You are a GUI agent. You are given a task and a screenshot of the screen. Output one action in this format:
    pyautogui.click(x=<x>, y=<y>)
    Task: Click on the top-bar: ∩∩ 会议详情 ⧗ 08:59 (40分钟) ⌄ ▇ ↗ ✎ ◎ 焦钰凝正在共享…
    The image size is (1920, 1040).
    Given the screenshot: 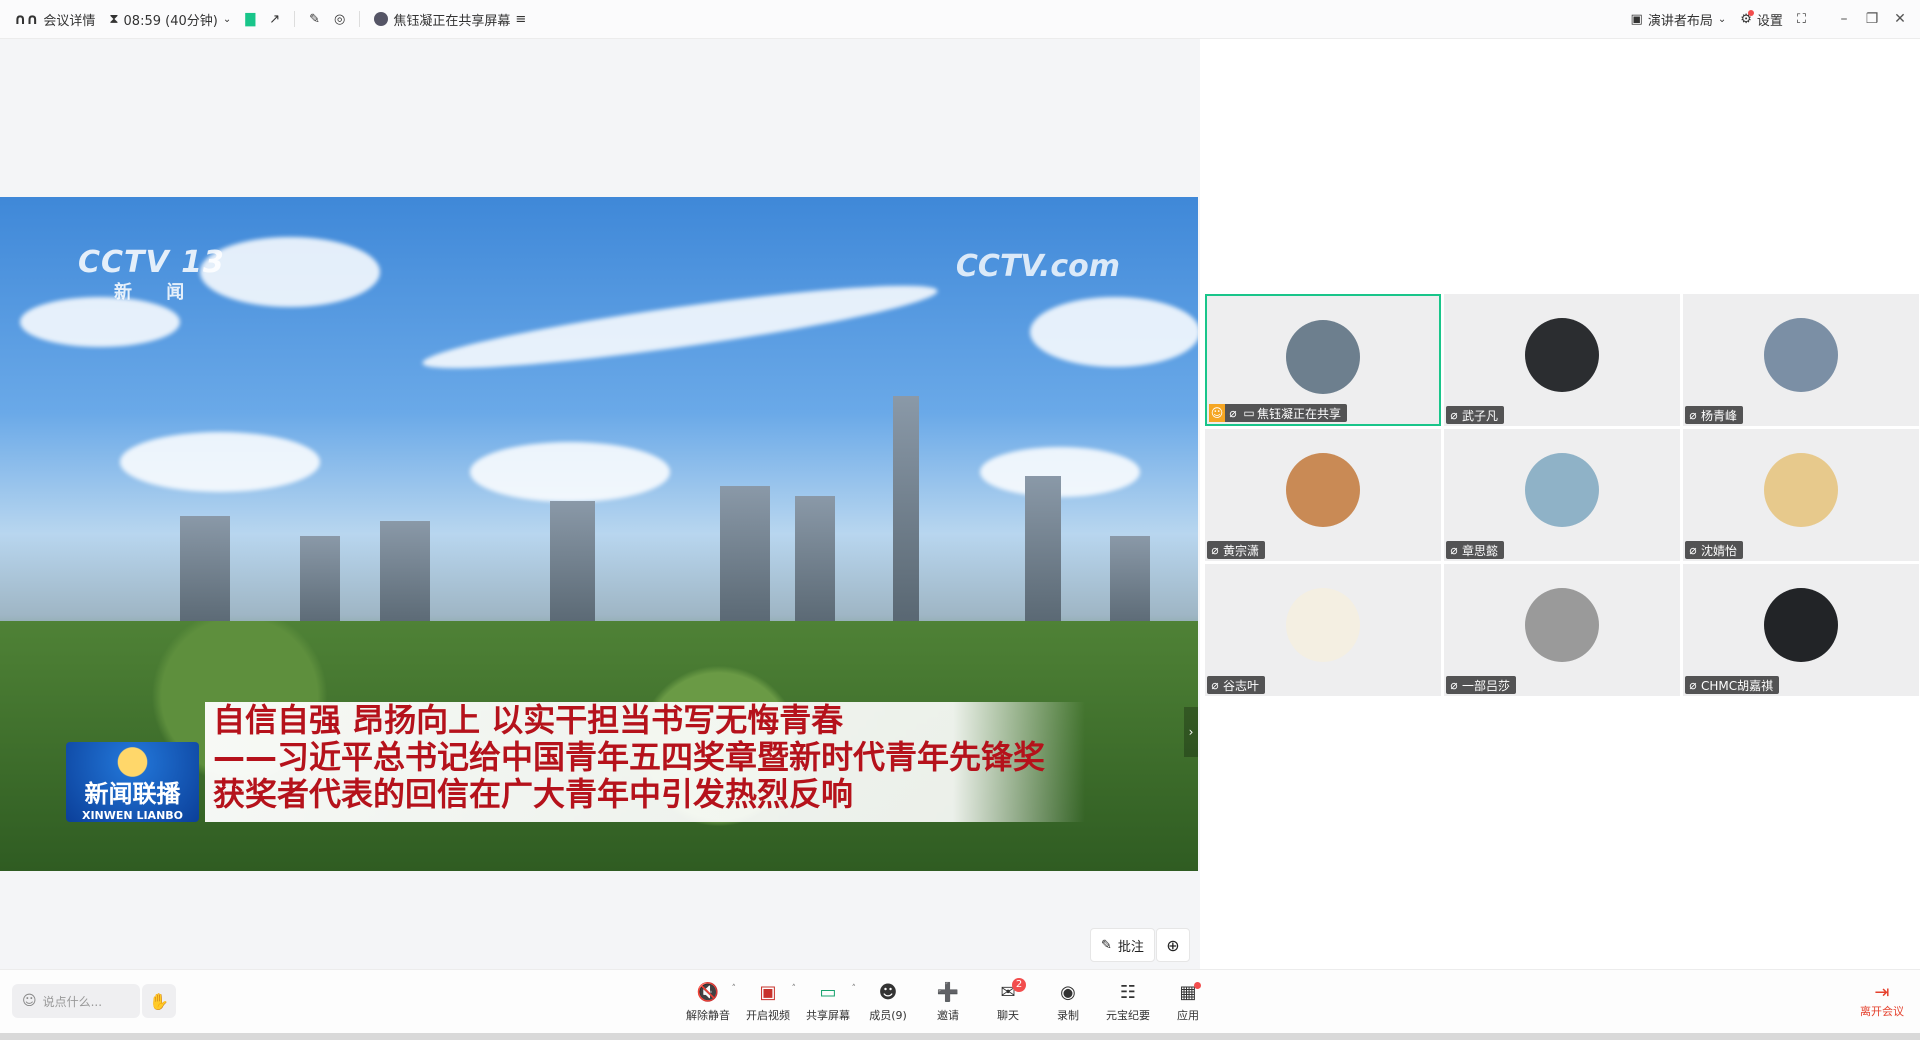 What is the action you would take?
    pyautogui.click(x=960, y=19)
    